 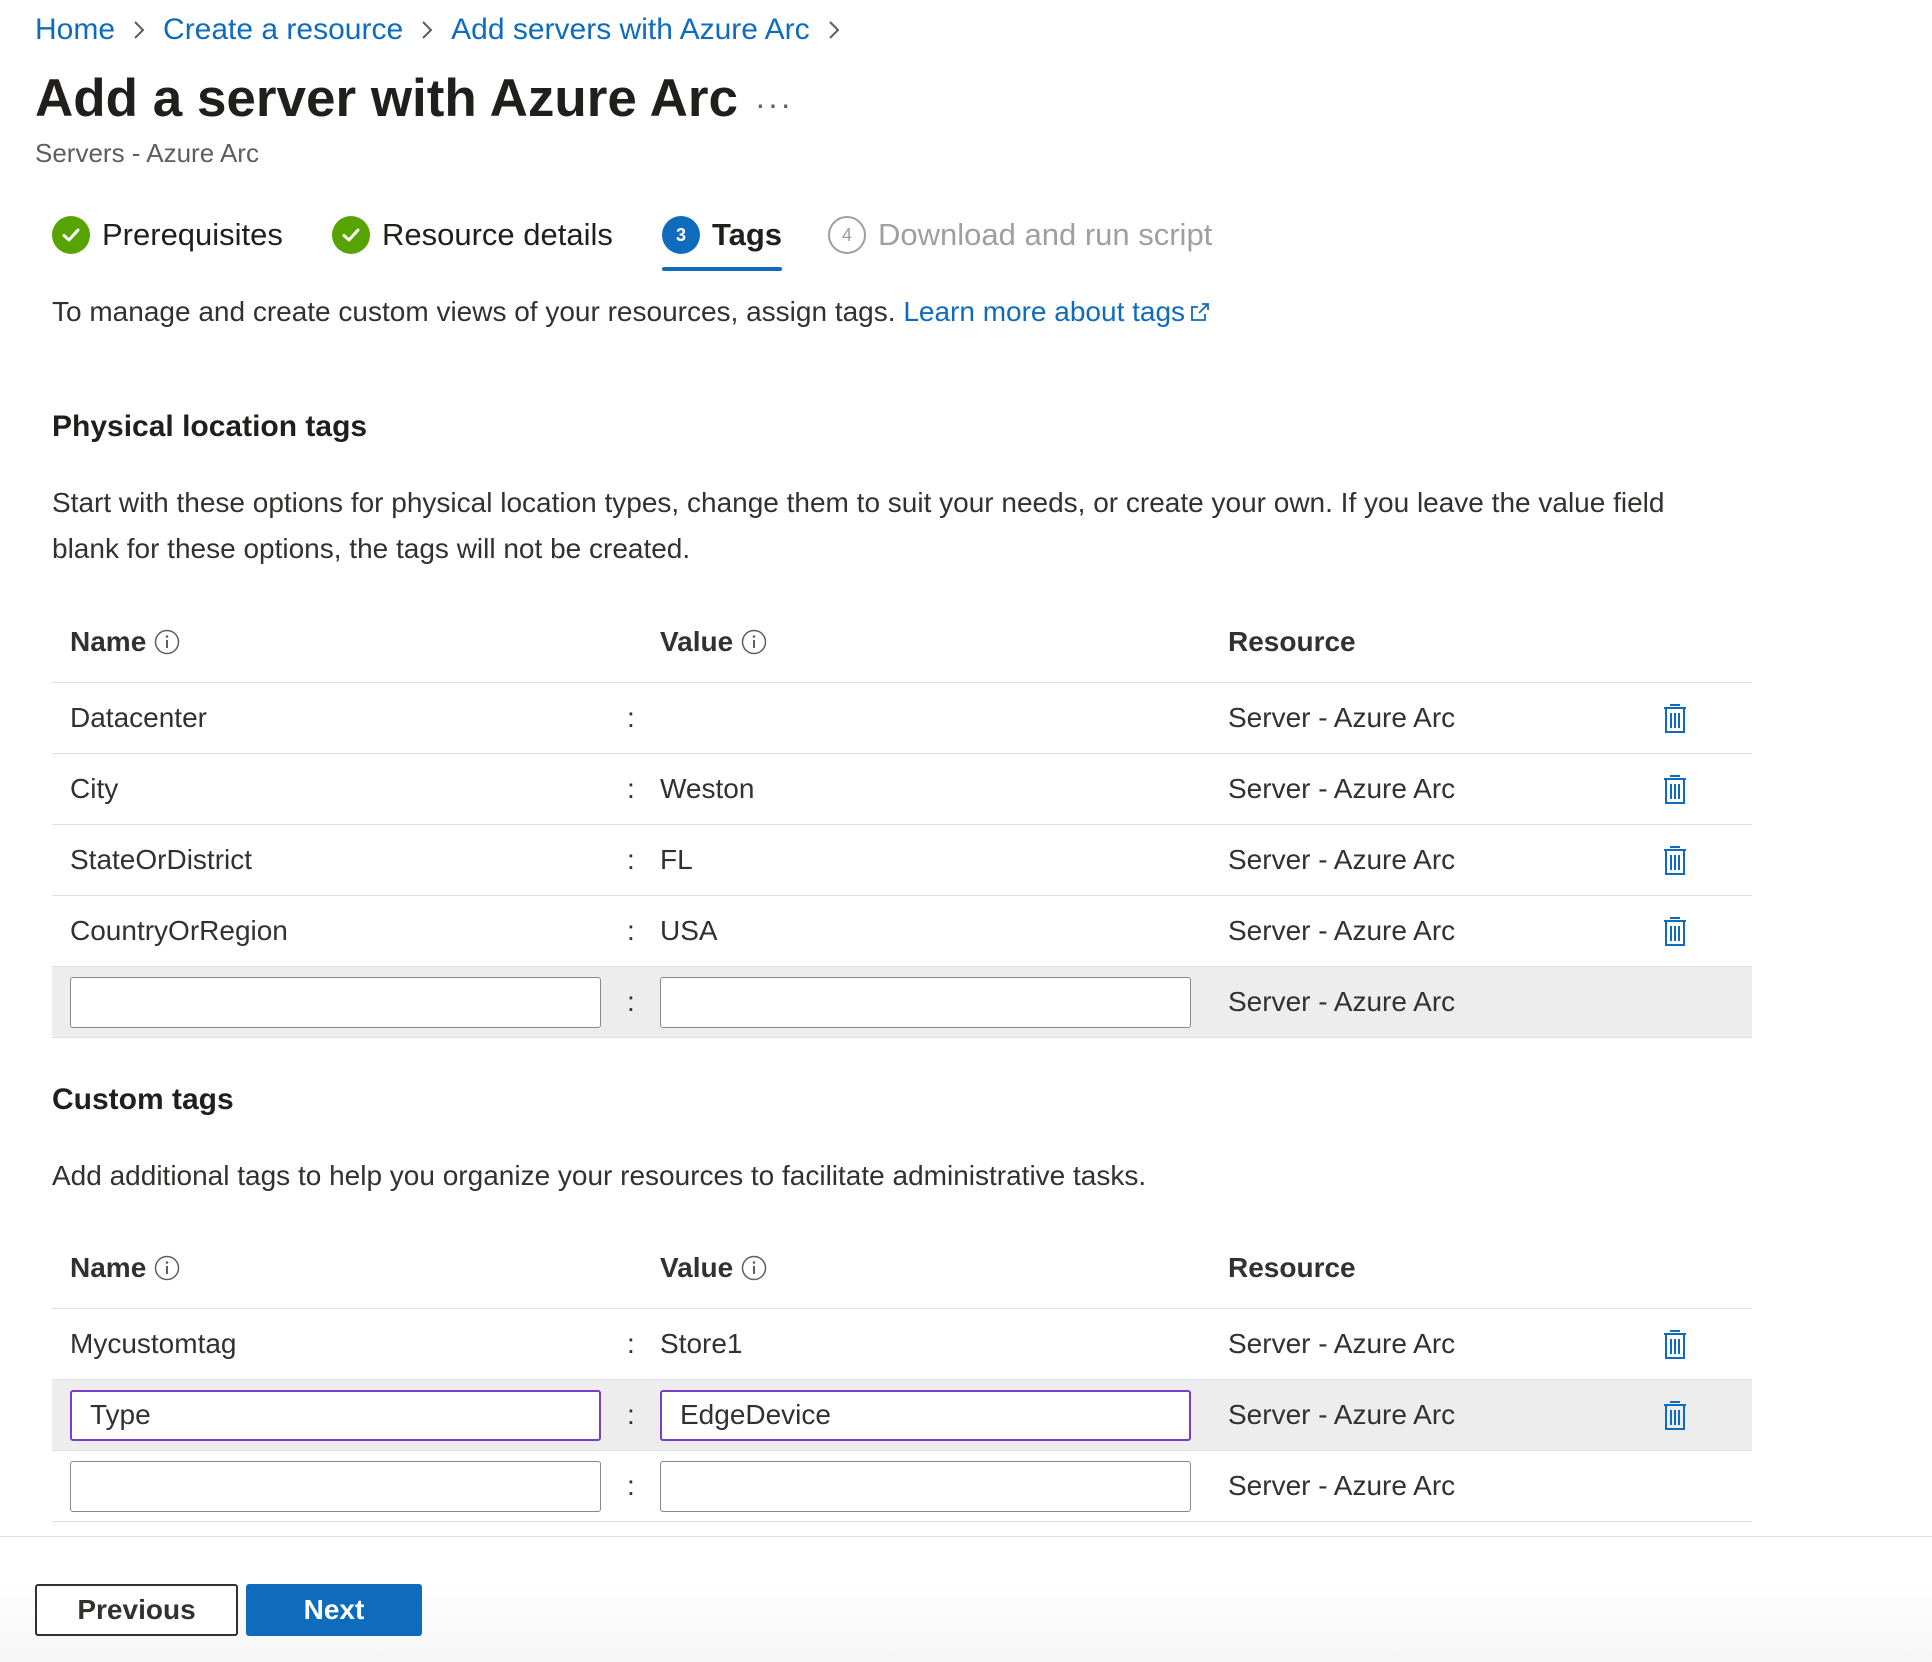 I want to click on physical-tags-title: Physical location tags, so click(x=210, y=426).